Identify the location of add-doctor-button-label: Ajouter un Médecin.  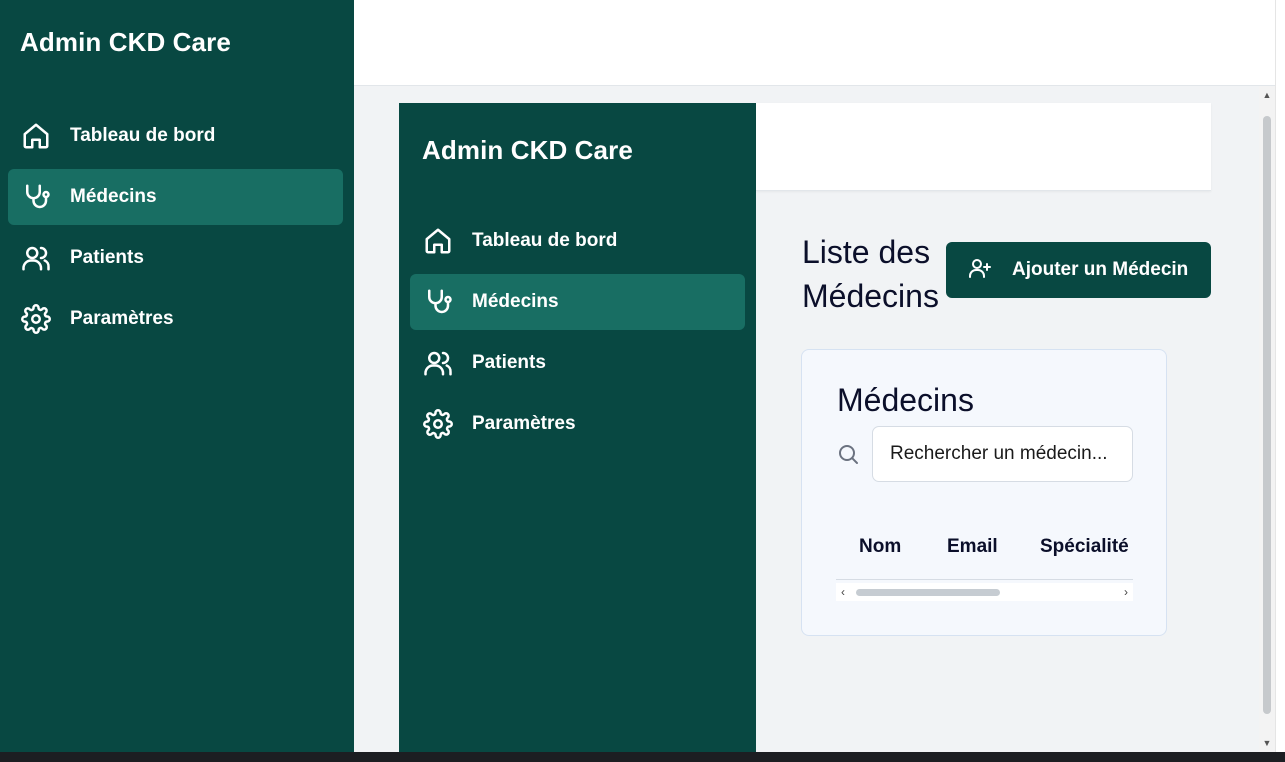
(1100, 269).